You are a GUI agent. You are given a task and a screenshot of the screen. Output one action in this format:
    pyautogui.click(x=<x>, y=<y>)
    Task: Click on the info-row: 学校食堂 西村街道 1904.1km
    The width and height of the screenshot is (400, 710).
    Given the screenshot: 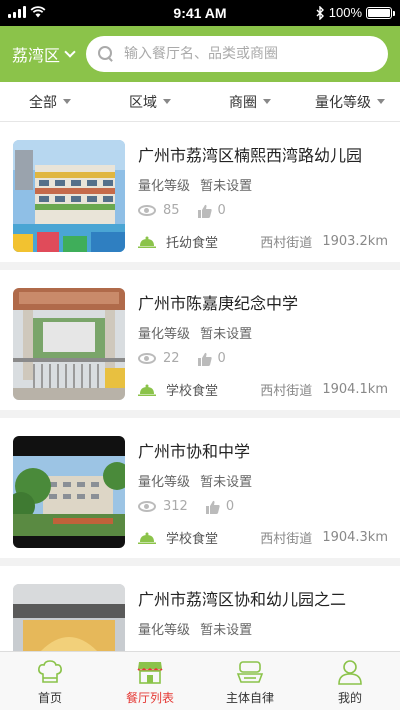 What is the action you would take?
    pyautogui.click(x=263, y=389)
    